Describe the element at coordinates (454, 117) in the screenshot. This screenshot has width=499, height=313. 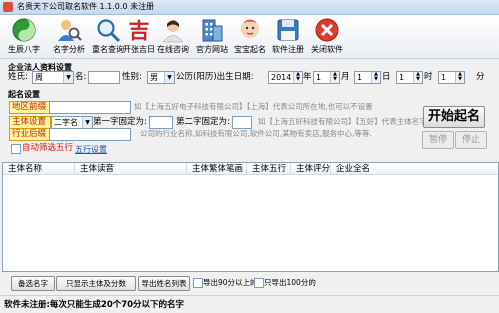
I see `start-naming-button: 开始起名` at that location.